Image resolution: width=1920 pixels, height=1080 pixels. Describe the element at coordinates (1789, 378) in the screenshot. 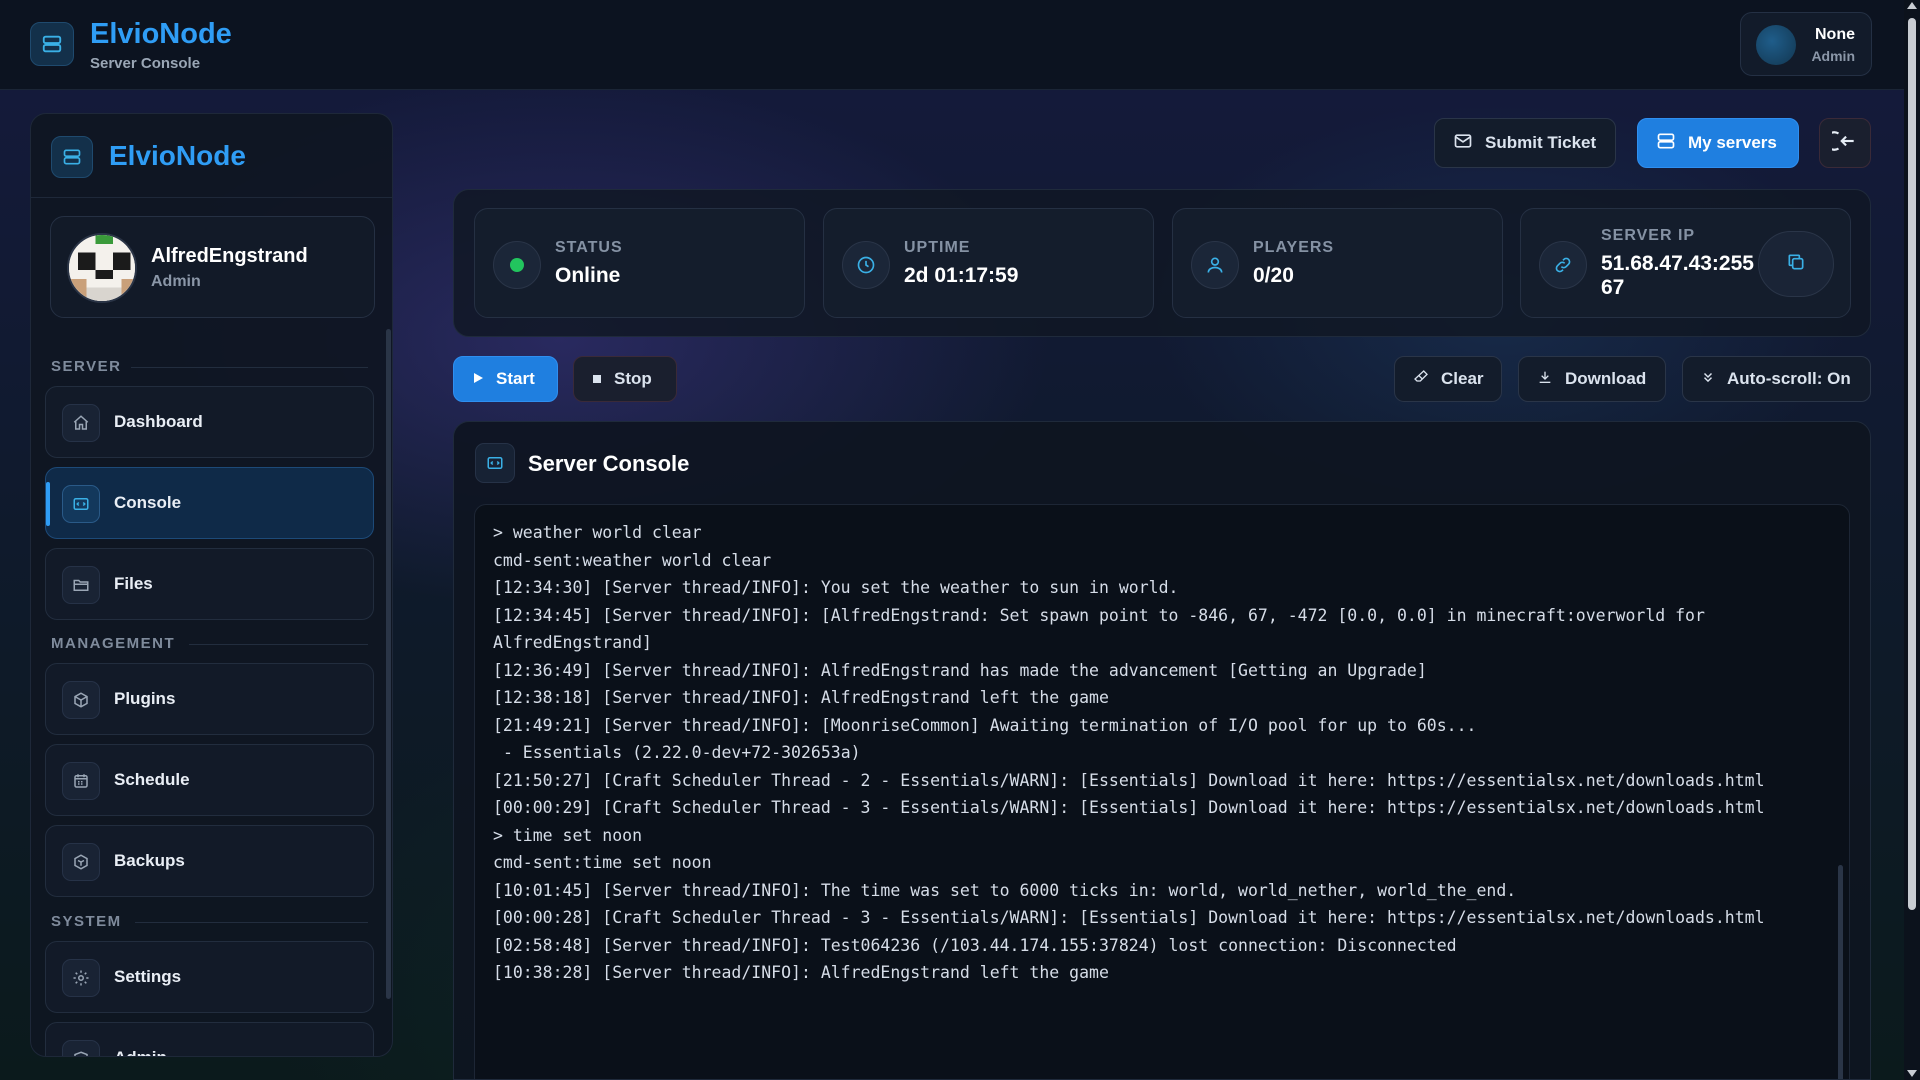

I see `autoscroll-label: Auto-scroll: On` at that location.